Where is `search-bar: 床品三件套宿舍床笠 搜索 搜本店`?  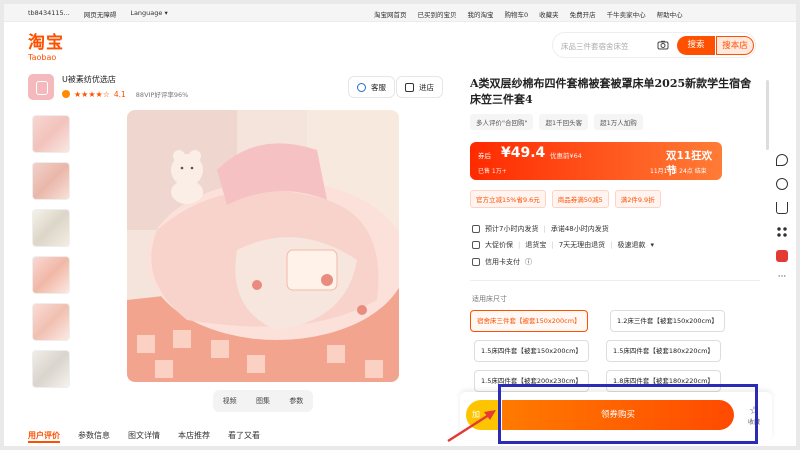
search-bar: 床品三件套宿舍床笠 搜索 搜本店 is located at coordinates (654, 45).